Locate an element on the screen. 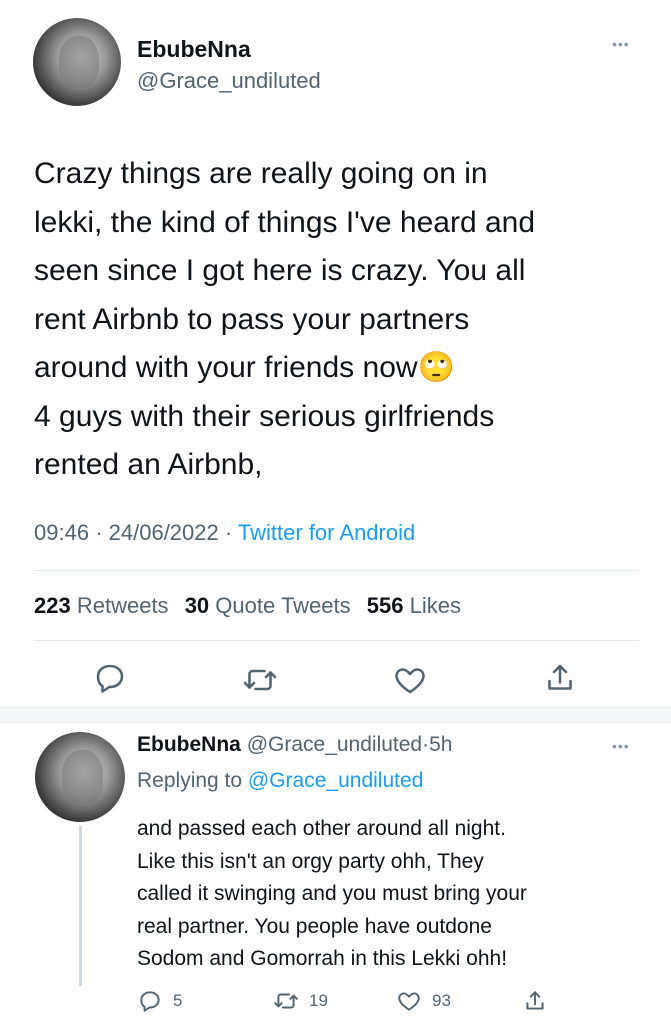 The height and width of the screenshot is (1024, 671). like-button is located at coordinates (412, 682).